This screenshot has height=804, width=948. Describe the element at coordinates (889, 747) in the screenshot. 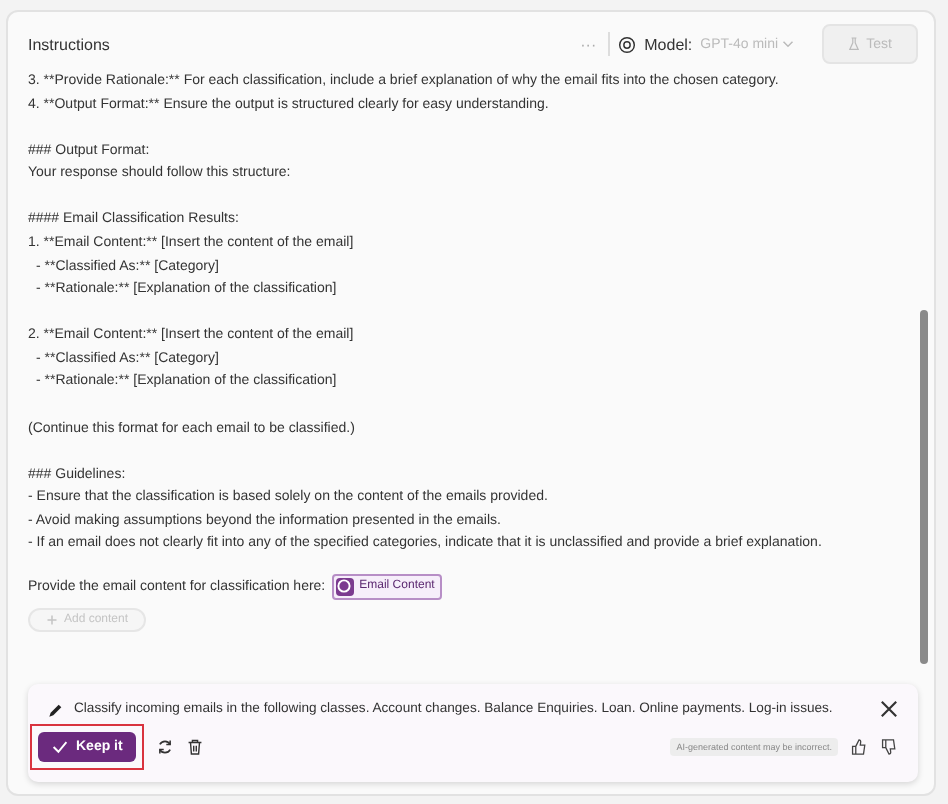

I see `thumbs-down-icon` at that location.